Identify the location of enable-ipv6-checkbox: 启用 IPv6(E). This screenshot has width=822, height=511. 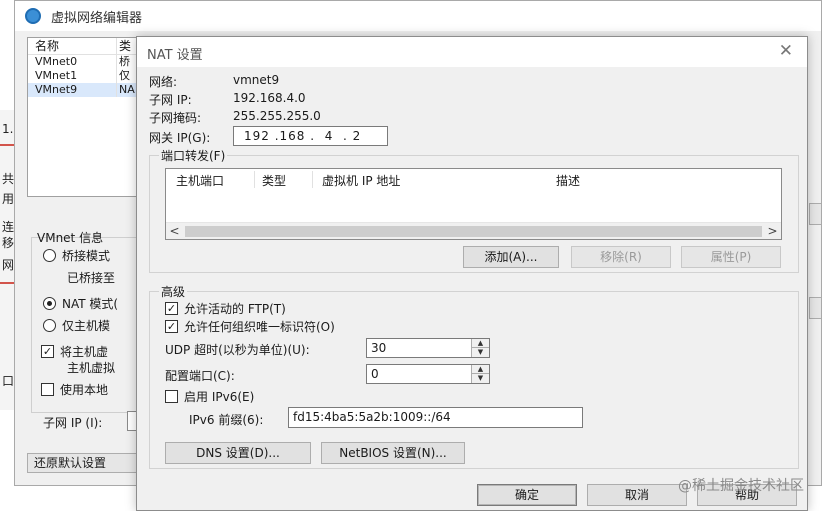
(209, 396).